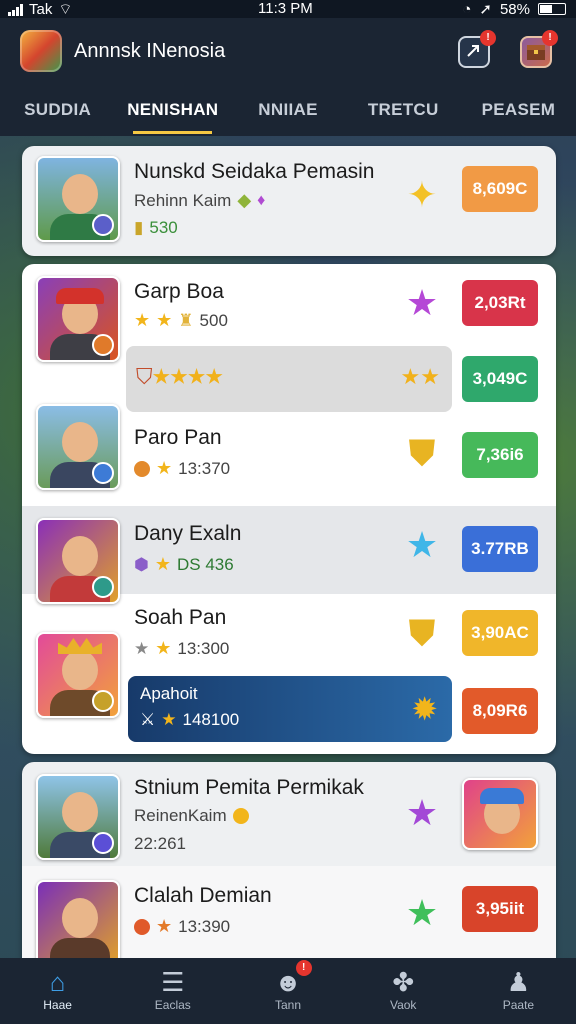 The height and width of the screenshot is (1024, 576). Describe the element at coordinates (41, 9) in the screenshot. I see `carrier-label: Tak` at that location.